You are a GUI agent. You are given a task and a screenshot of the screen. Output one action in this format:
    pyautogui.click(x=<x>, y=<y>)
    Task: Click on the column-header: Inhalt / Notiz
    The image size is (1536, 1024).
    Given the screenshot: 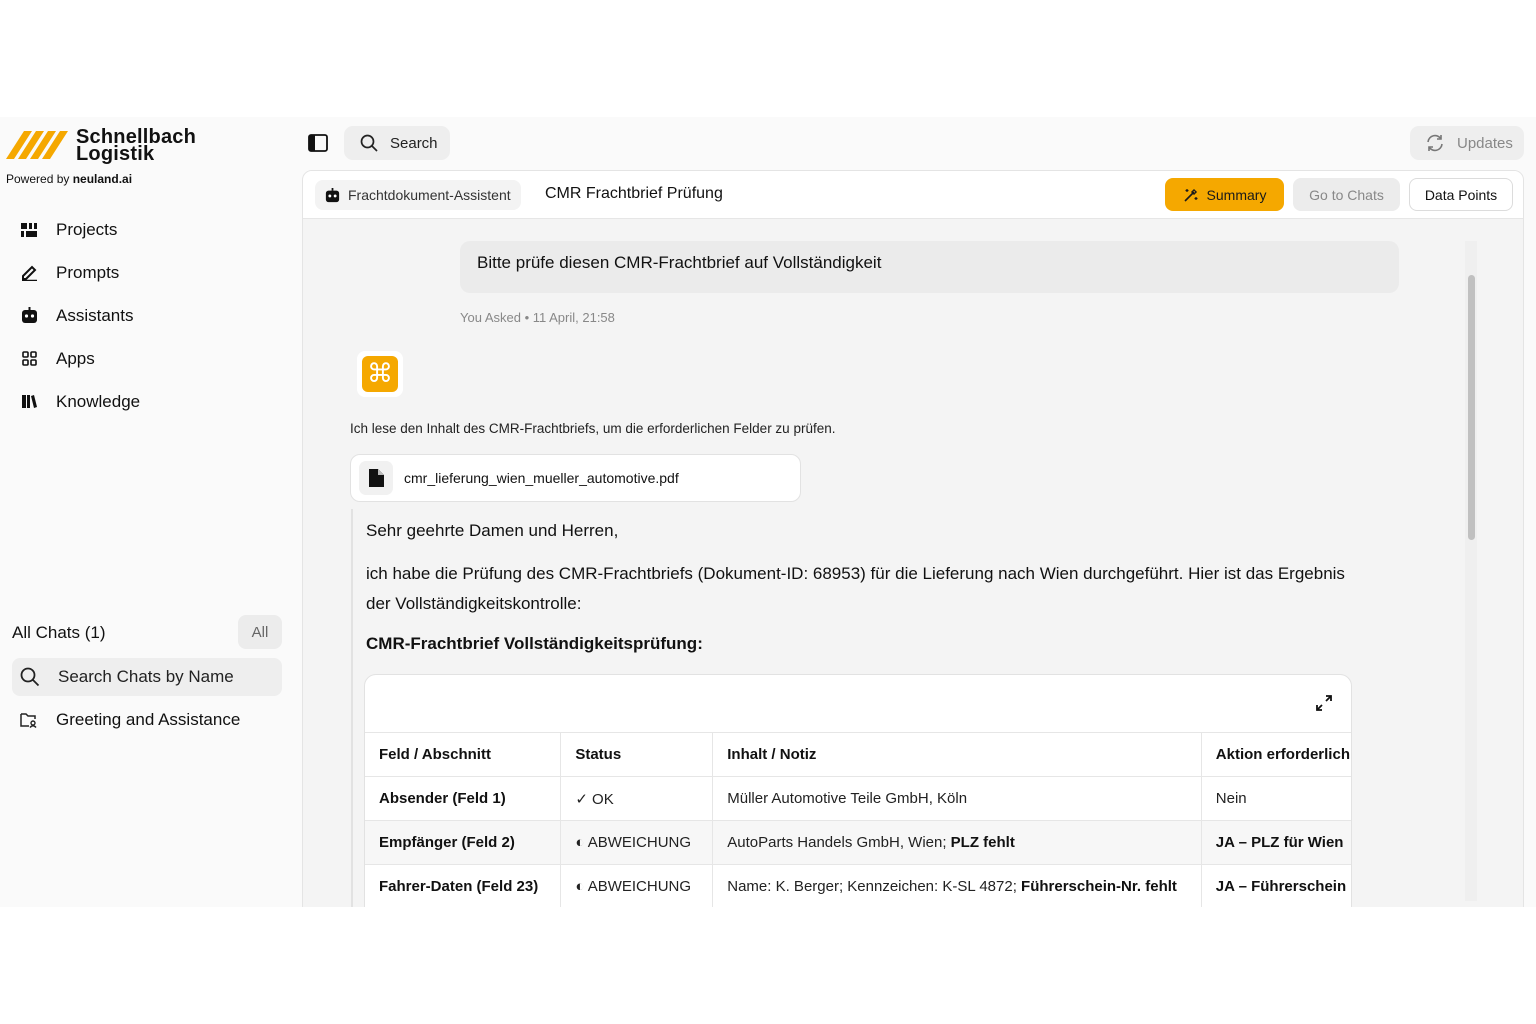 What is the action you would take?
    pyautogui.click(x=957, y=754)
    